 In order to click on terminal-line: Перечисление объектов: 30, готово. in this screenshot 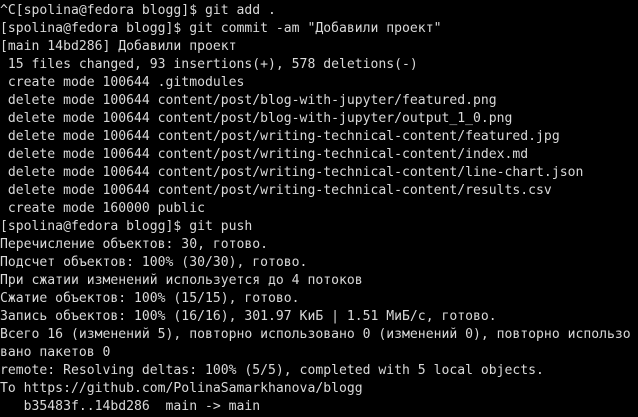, I will do `click(134, 244)`.